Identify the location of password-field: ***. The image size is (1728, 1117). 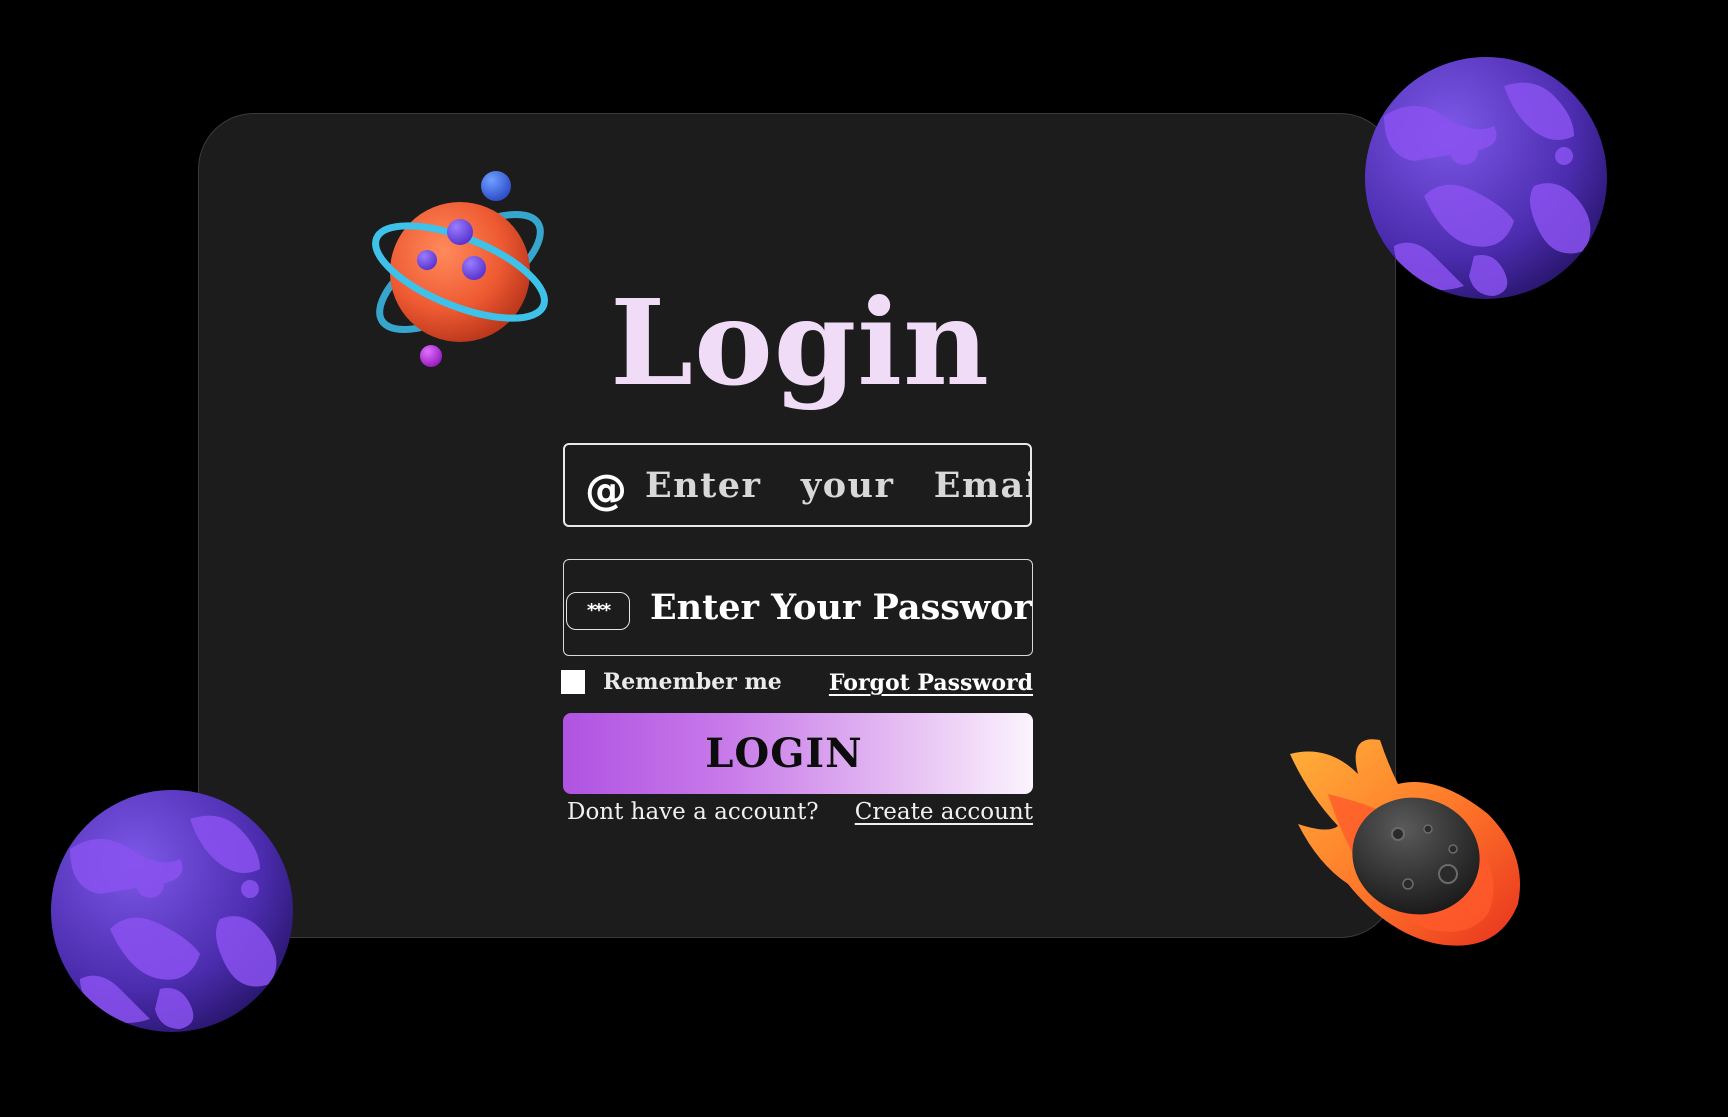
(798, 607).